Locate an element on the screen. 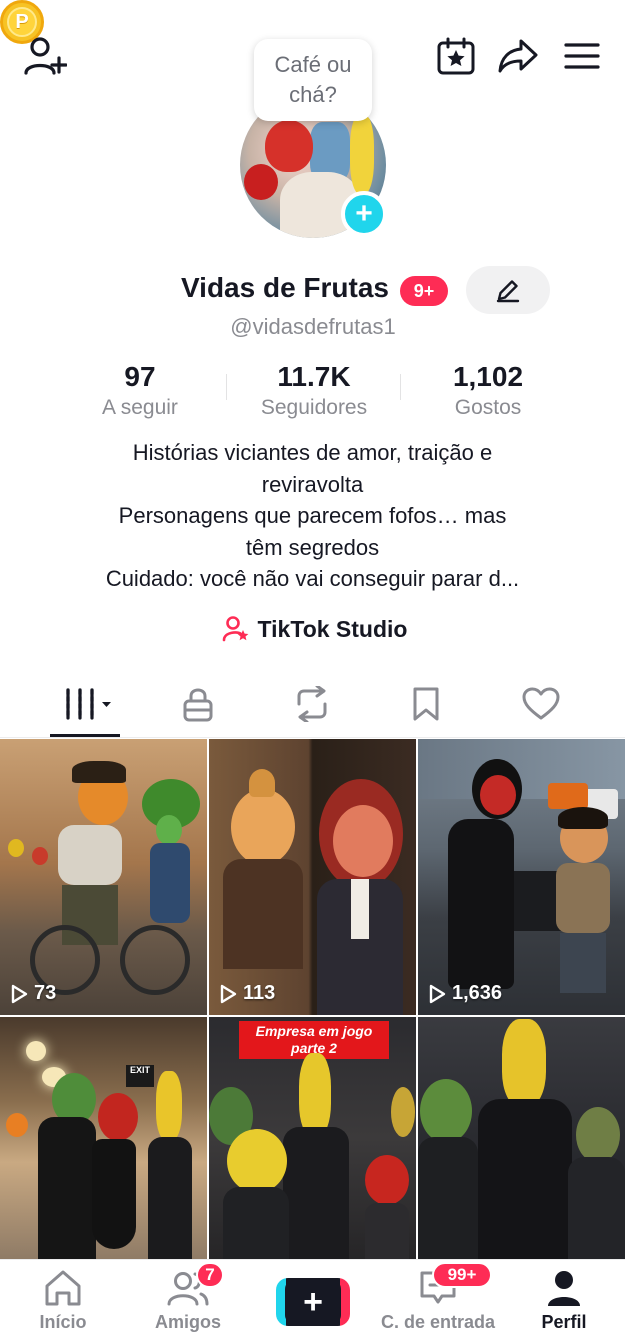  tab-favorites is located at coordinates (426, 704).